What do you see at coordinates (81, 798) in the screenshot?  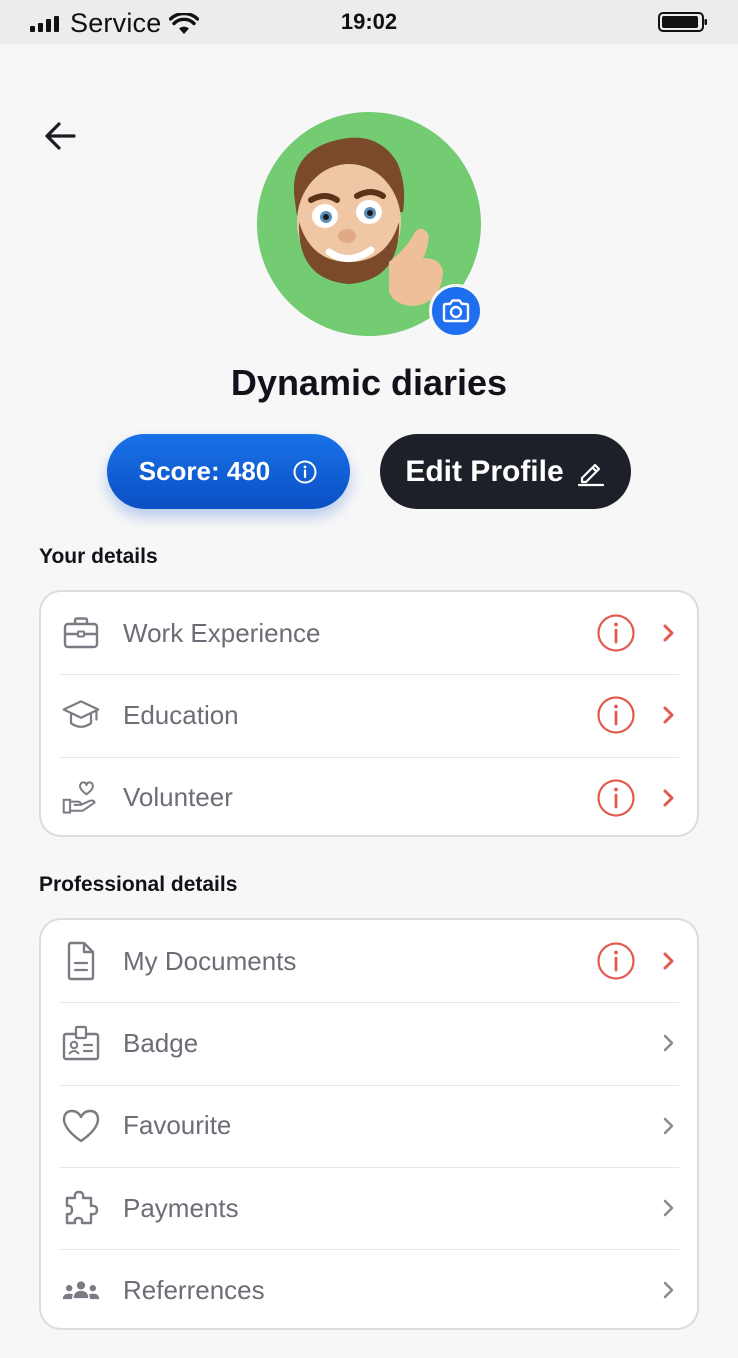 I see `hand-heart-icon` at bounding box center [81, 798].